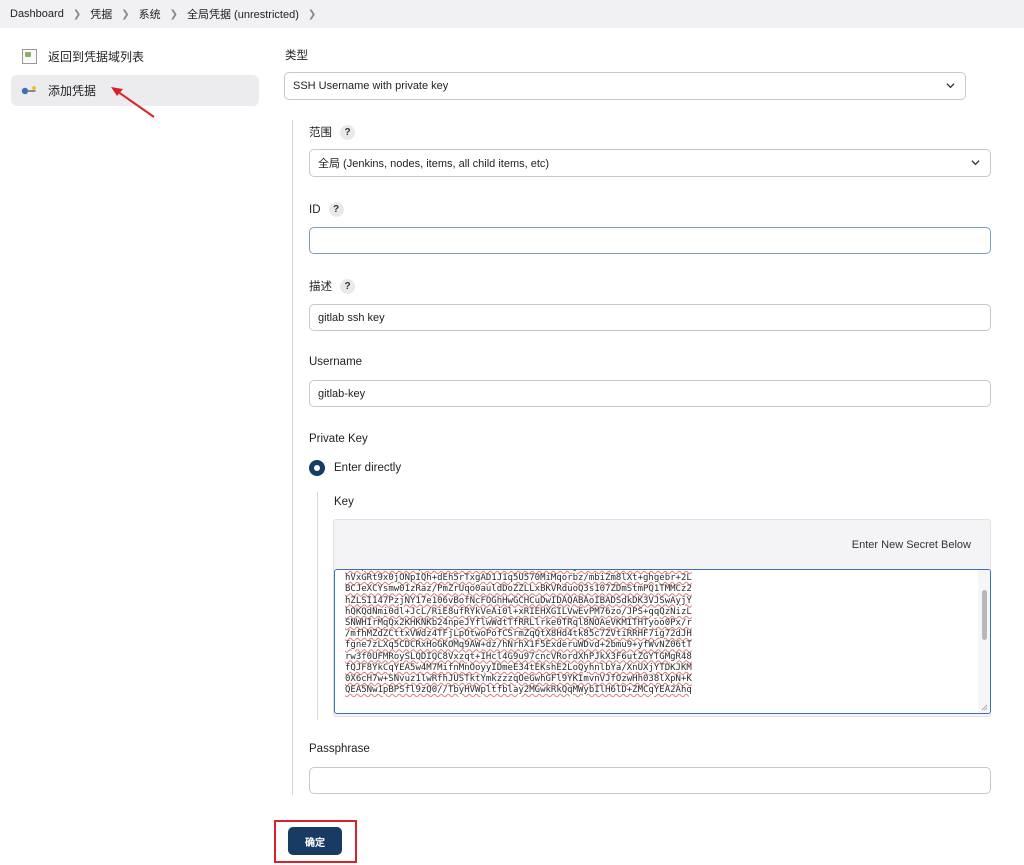  Describe the element at coordinates (37, 14) in the screenshot. I see `breadcrumb-dashboard: Dashboard` at that location.